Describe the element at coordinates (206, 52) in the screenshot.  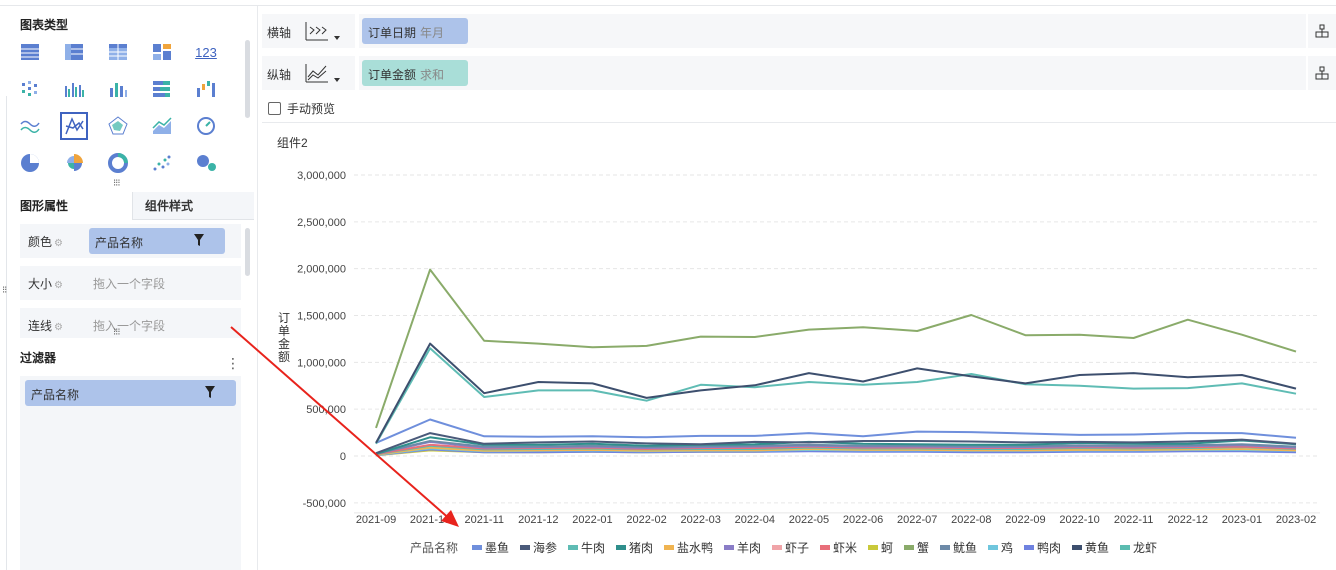
I see `chart-type-kpi-number-icon: 123` at that location.